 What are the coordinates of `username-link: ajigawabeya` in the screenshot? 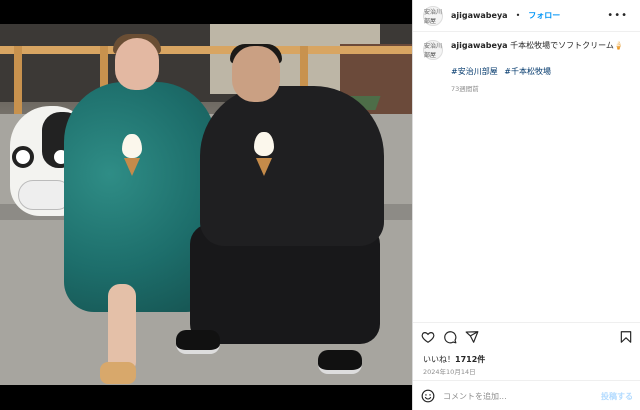 It's located at (479, 15).